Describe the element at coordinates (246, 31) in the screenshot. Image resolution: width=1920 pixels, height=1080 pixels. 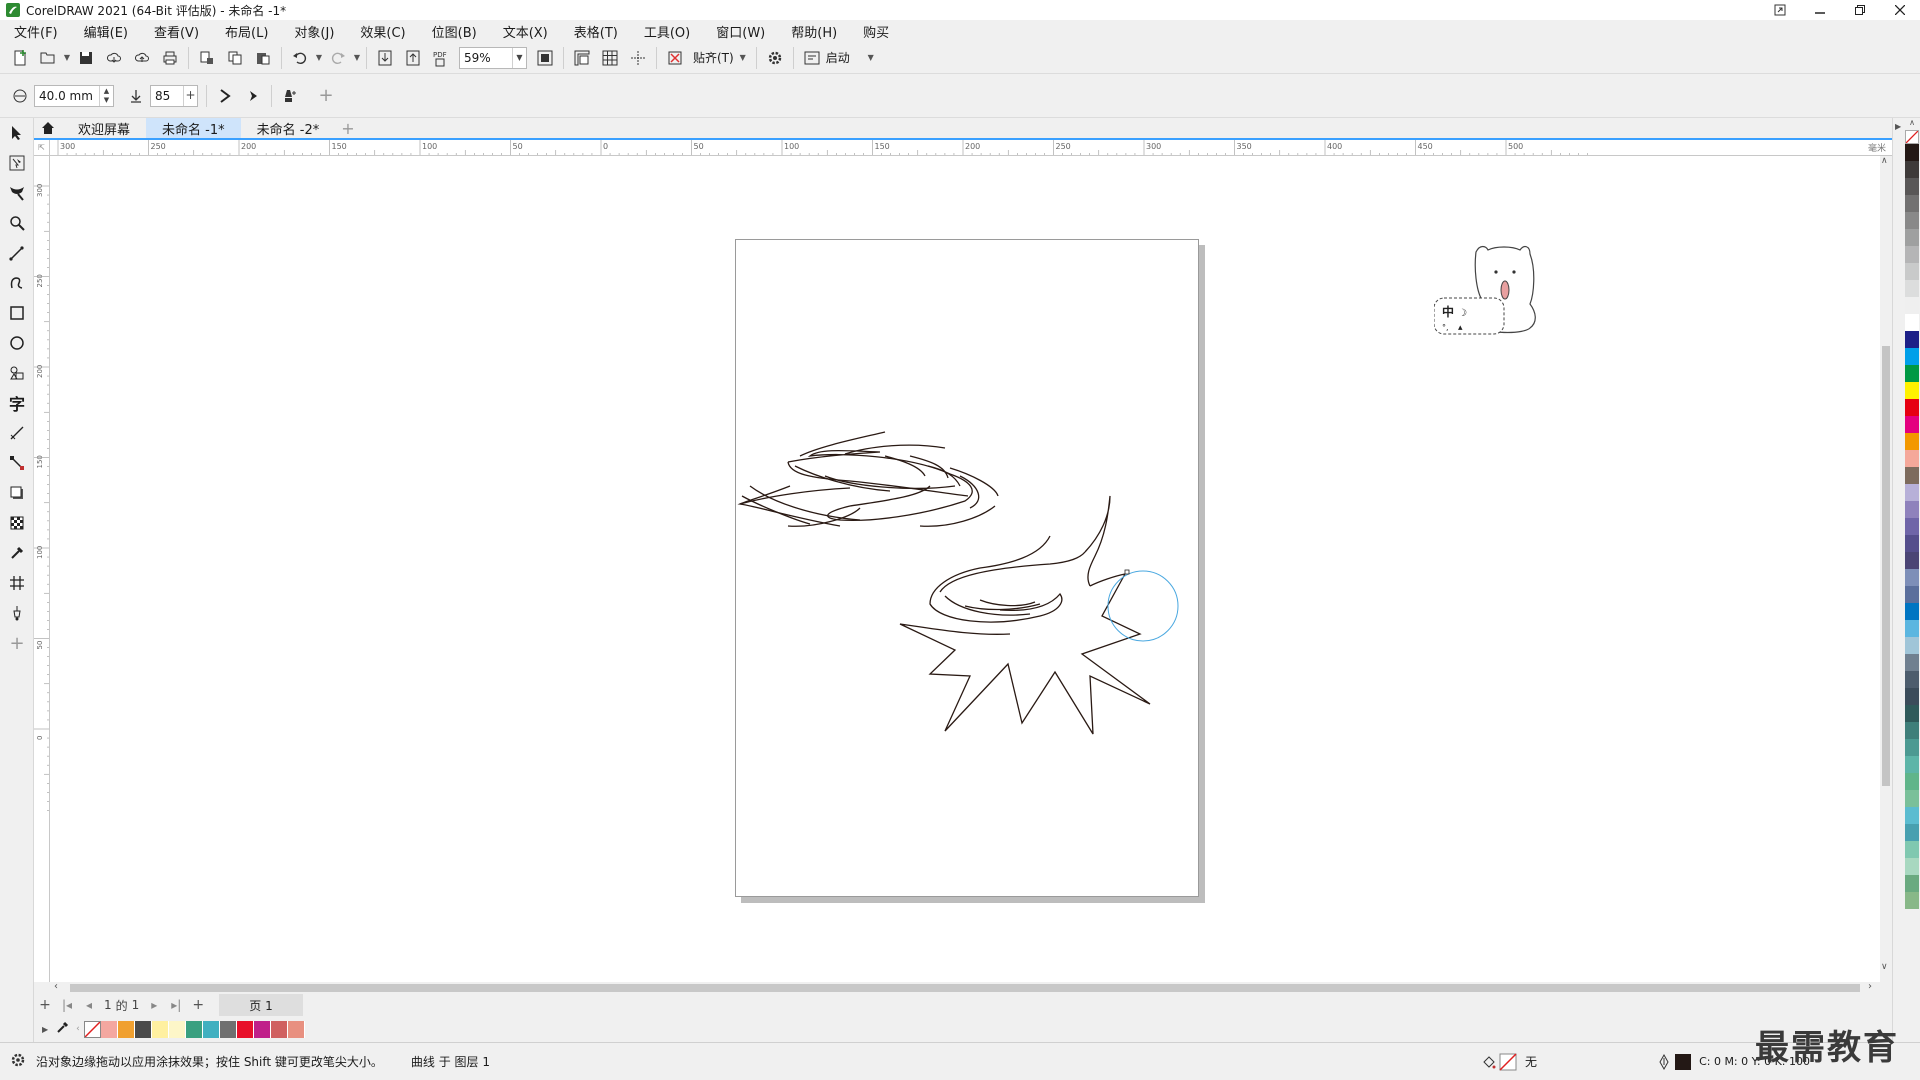
I see `menu-layout: 布局(L)` at that location.